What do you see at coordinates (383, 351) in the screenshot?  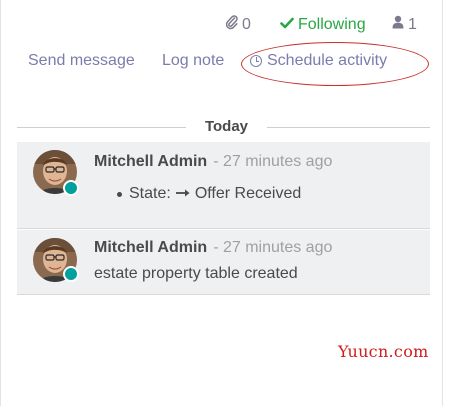 I see `watermark-text: Yuucn.com` at bounding box center [383, 351].